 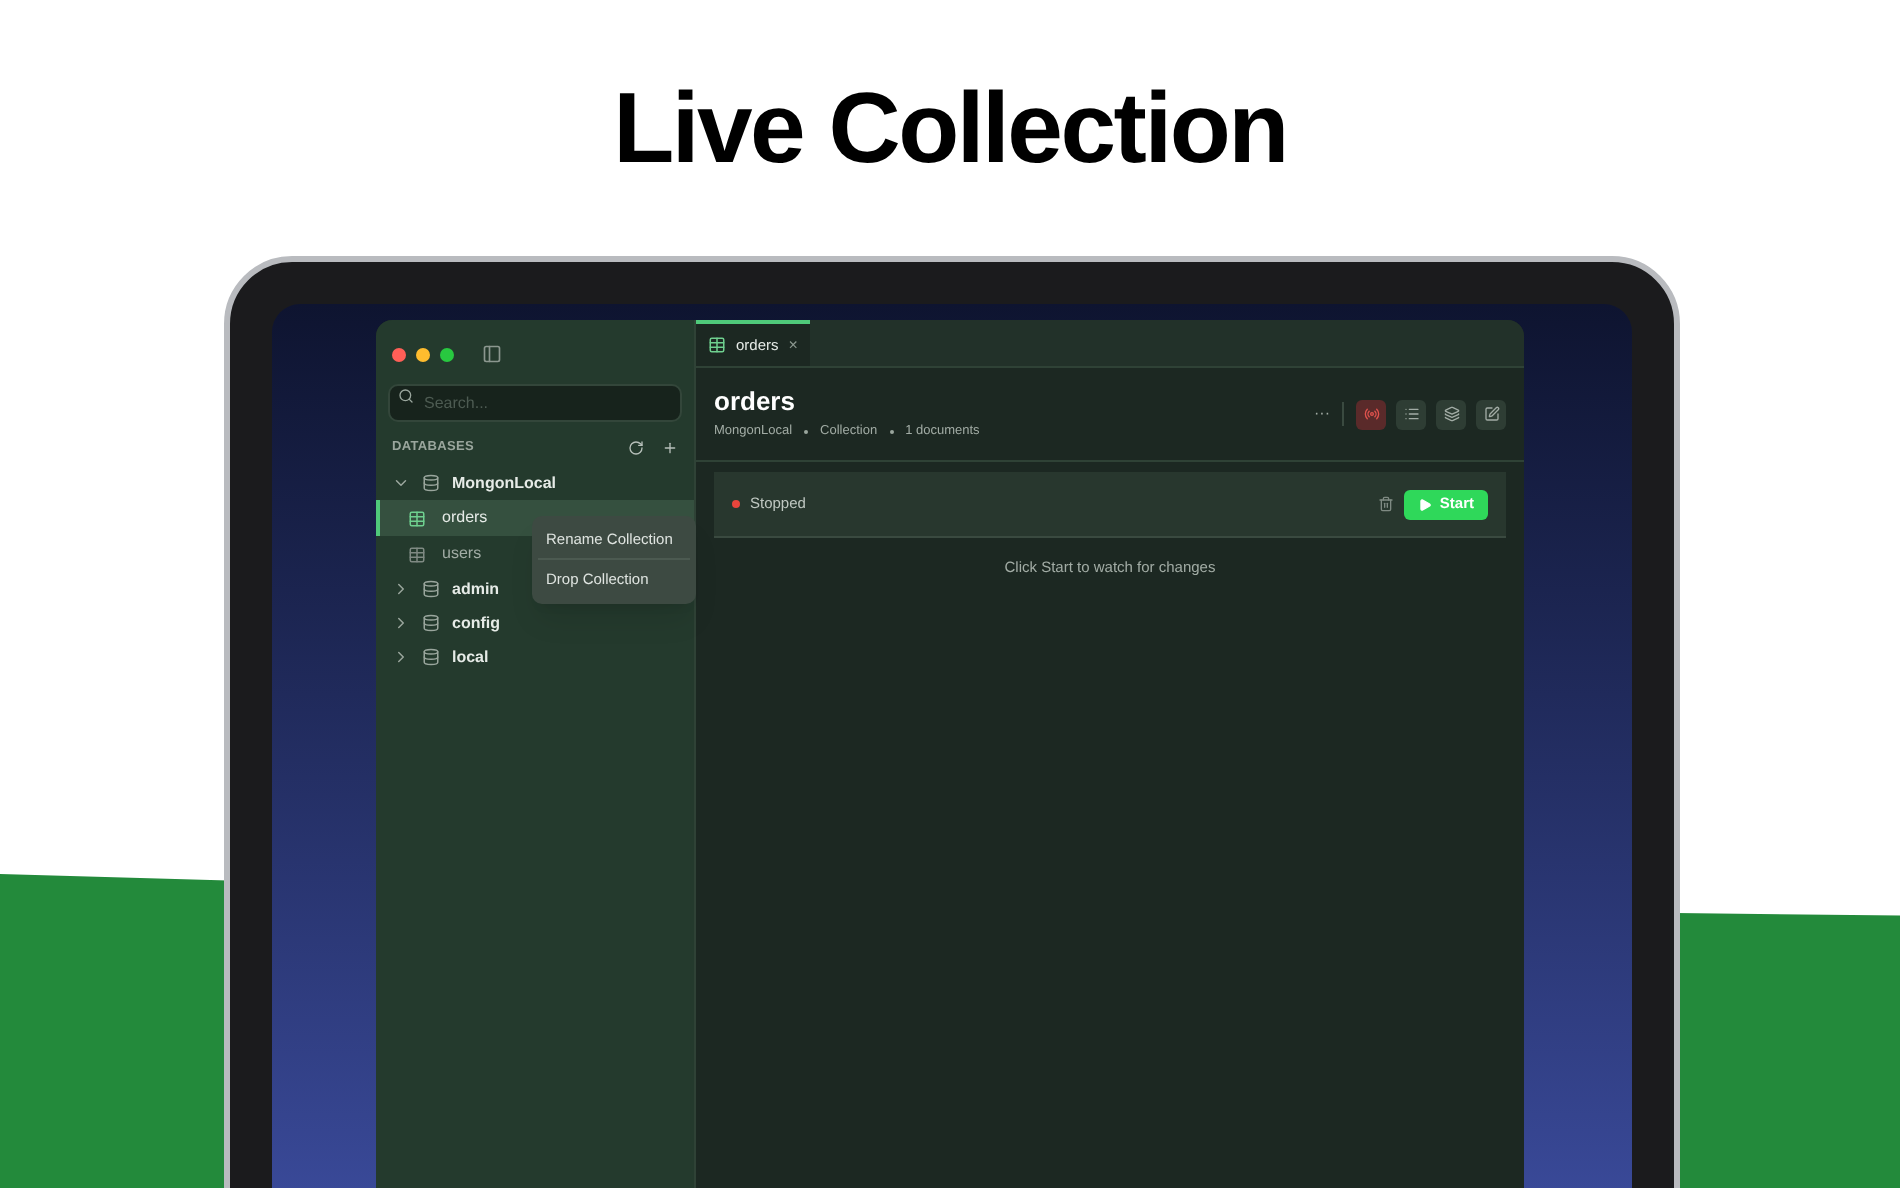 I want to click on headline: Live Collection, so click(x=950, y=129).